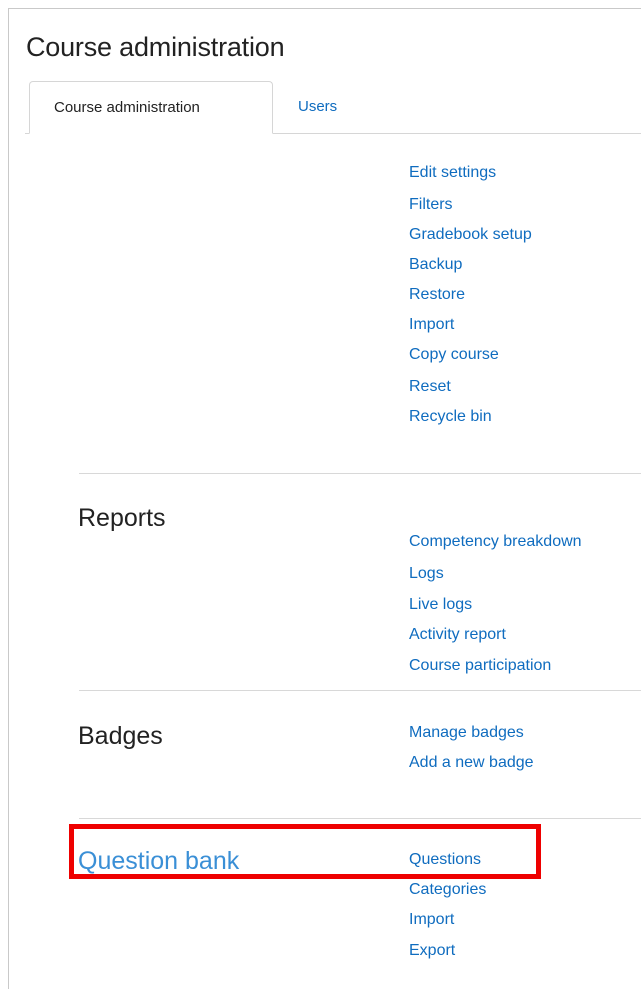 This screenshot has height=989, width=641. What do you see at coordinates (457, 635) in the screenshot?
I see `link-activity-report: Activity report` at bounding box center [457, 635].